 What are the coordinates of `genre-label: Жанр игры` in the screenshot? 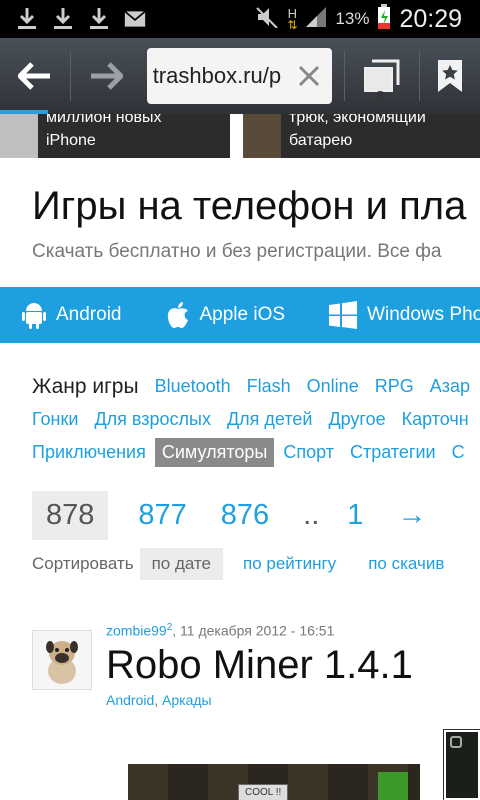 It's located at (85, 386).